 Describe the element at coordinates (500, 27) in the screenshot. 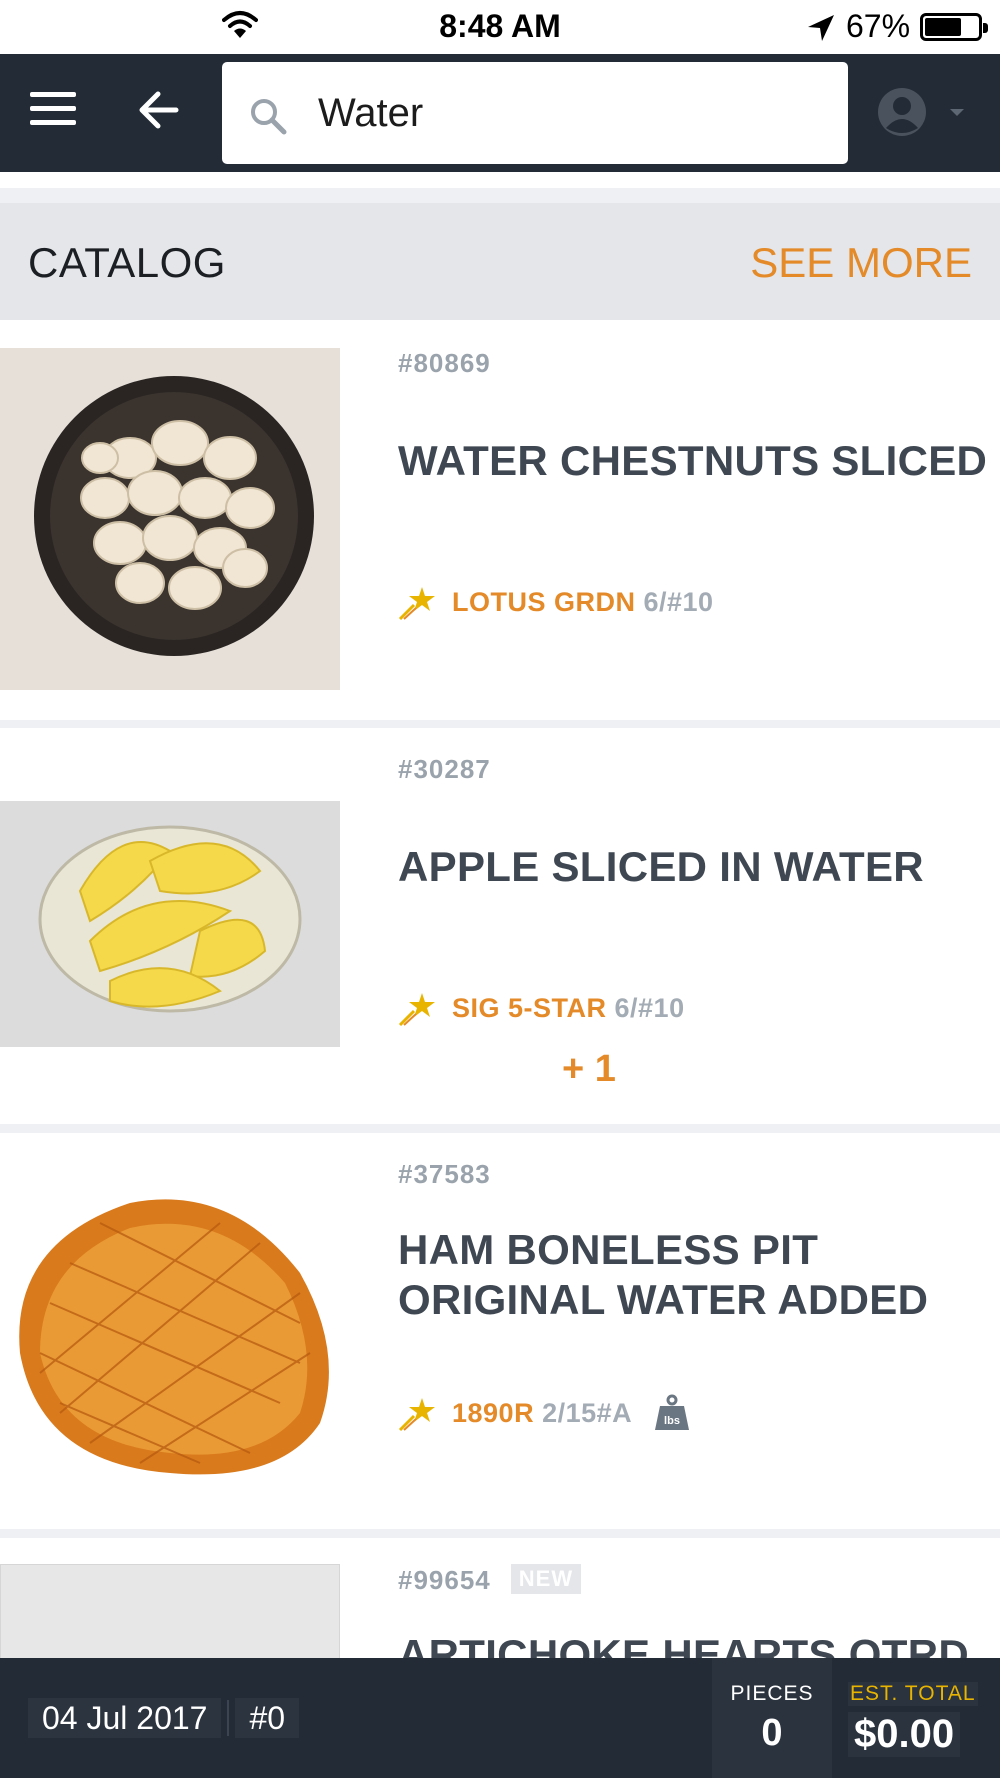

I see `status-bar: 8:48 AM 67%` at that location.